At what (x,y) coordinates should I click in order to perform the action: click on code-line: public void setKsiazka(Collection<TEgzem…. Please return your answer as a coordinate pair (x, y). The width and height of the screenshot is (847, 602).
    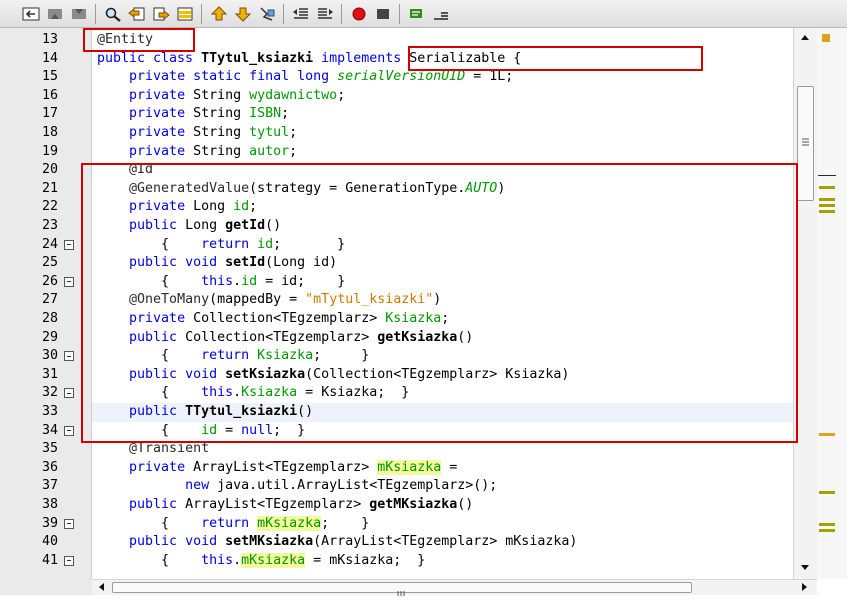
    Looking at the image, I should click on (330, 375).